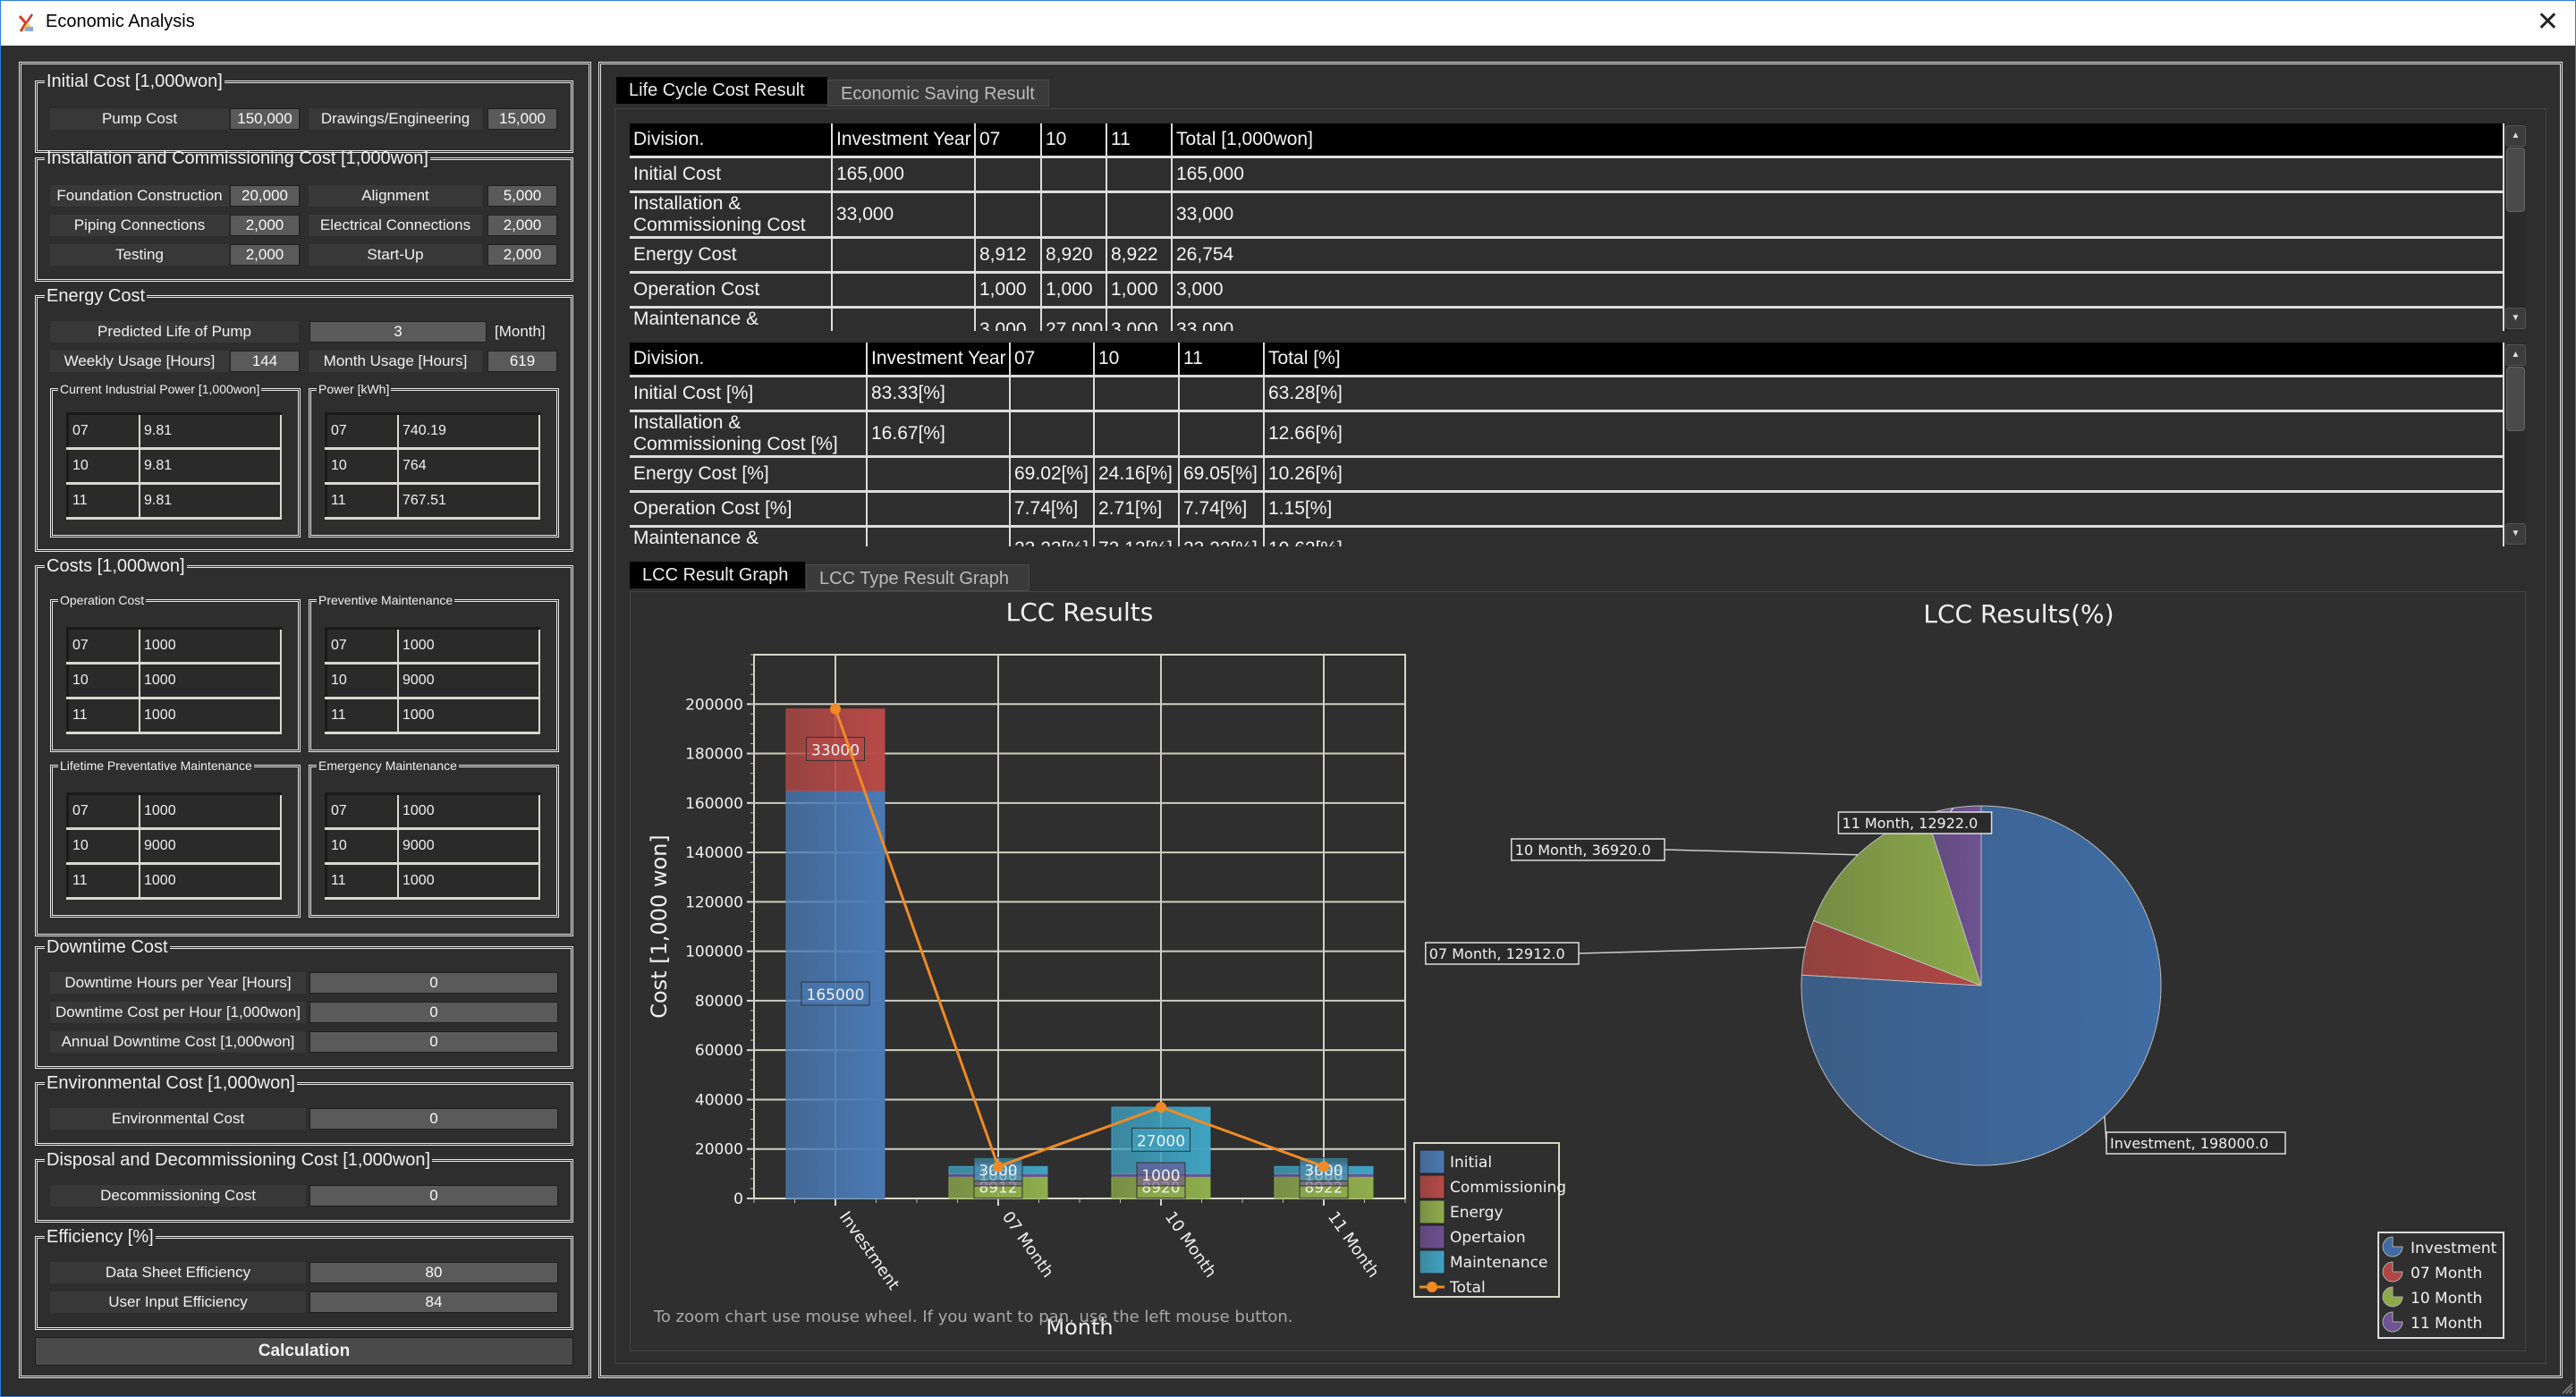 Image resolution: width=2576 pixels, height=1397 pixels. I want to click on table-row: 11 9.81, so click(174, 502).